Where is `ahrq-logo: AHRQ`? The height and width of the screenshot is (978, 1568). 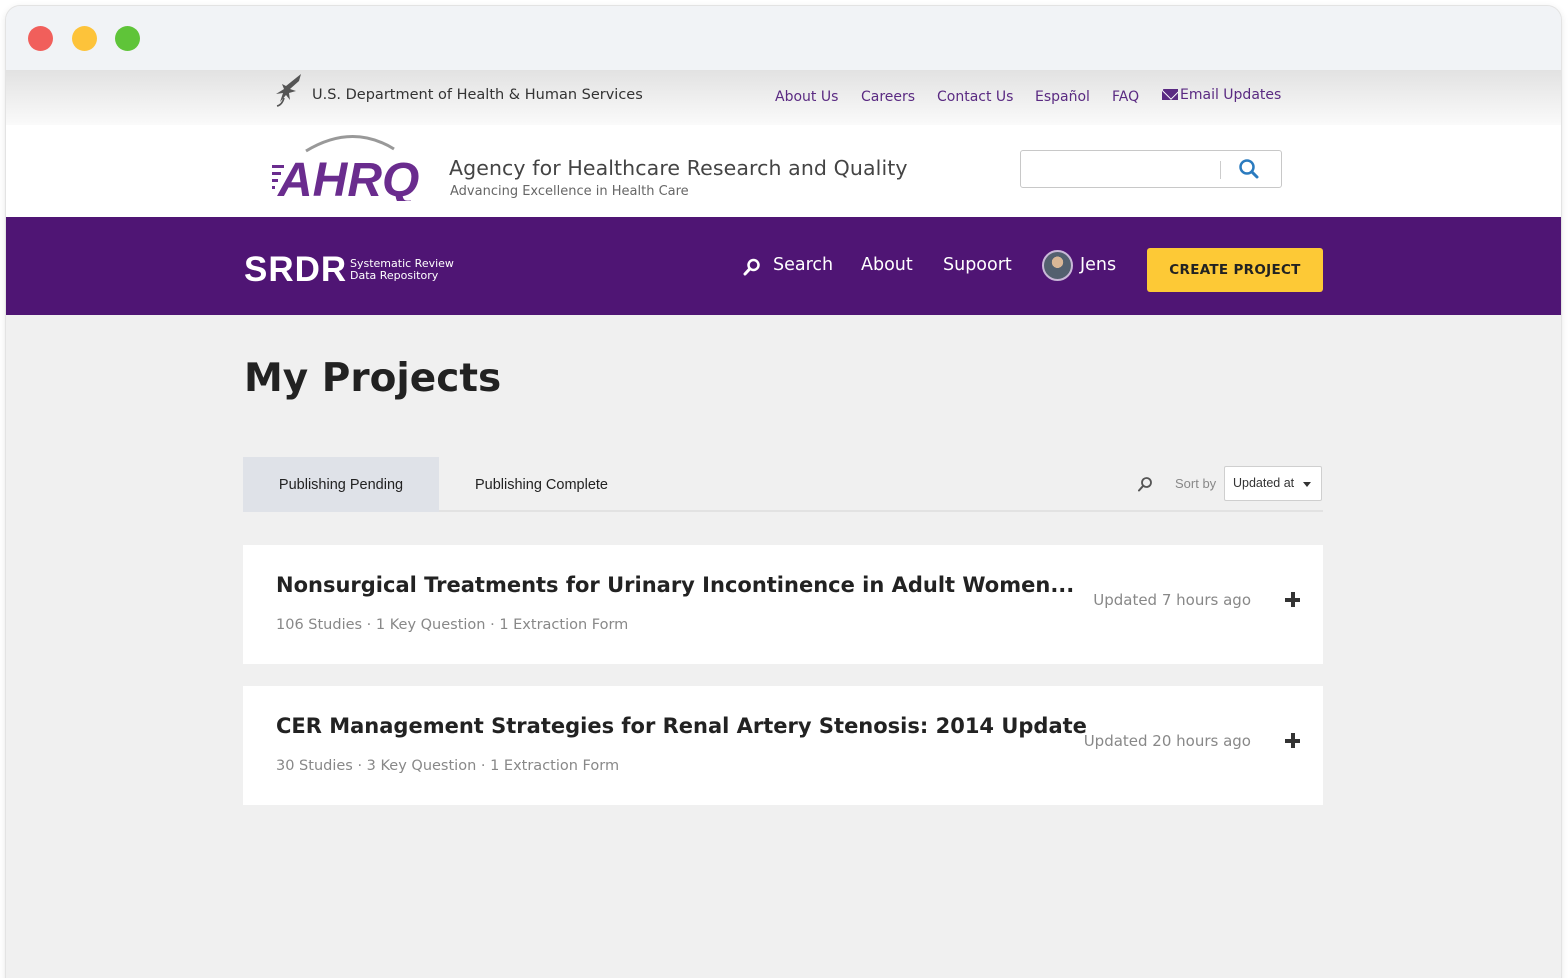 ahrq-logo: AHRQ is located at coordinates (357, 165).